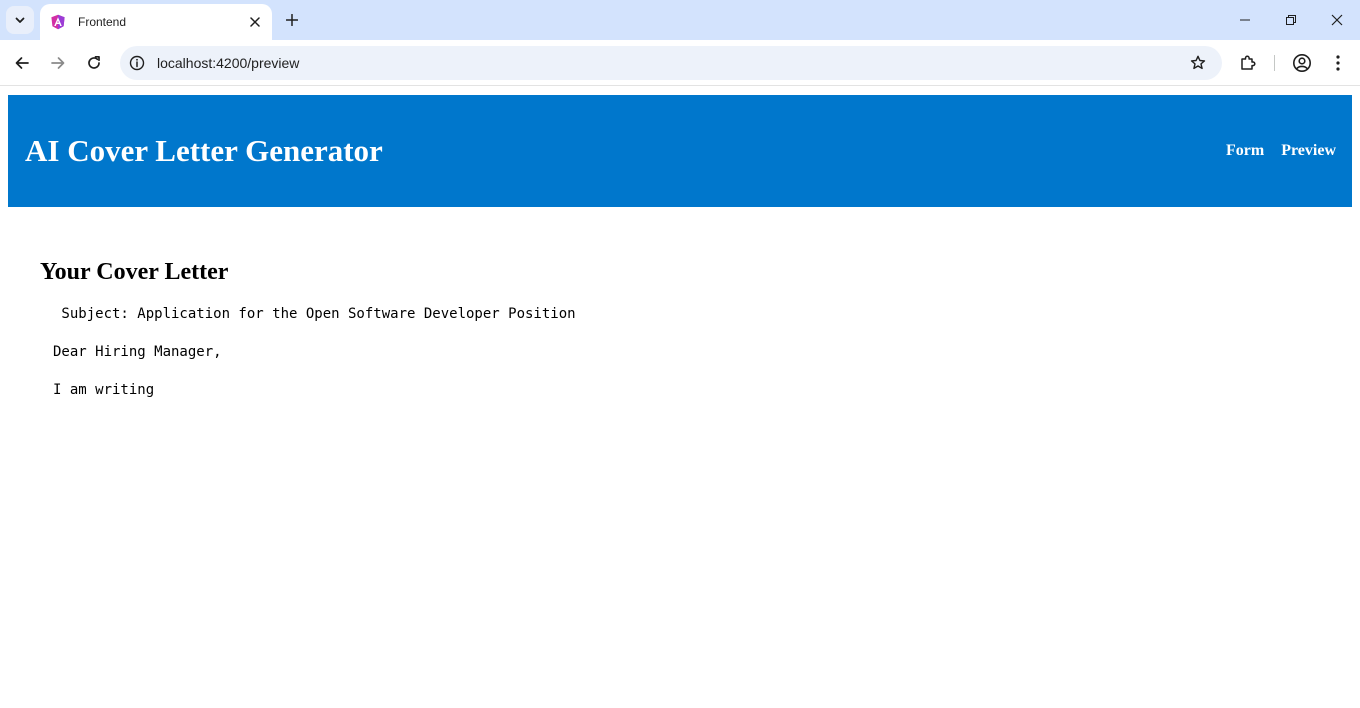 Image resolution: width=1360 pixels, height=708 pixels. I want to click on app-title: AI Cover Letter Generator, so click(204, 150).